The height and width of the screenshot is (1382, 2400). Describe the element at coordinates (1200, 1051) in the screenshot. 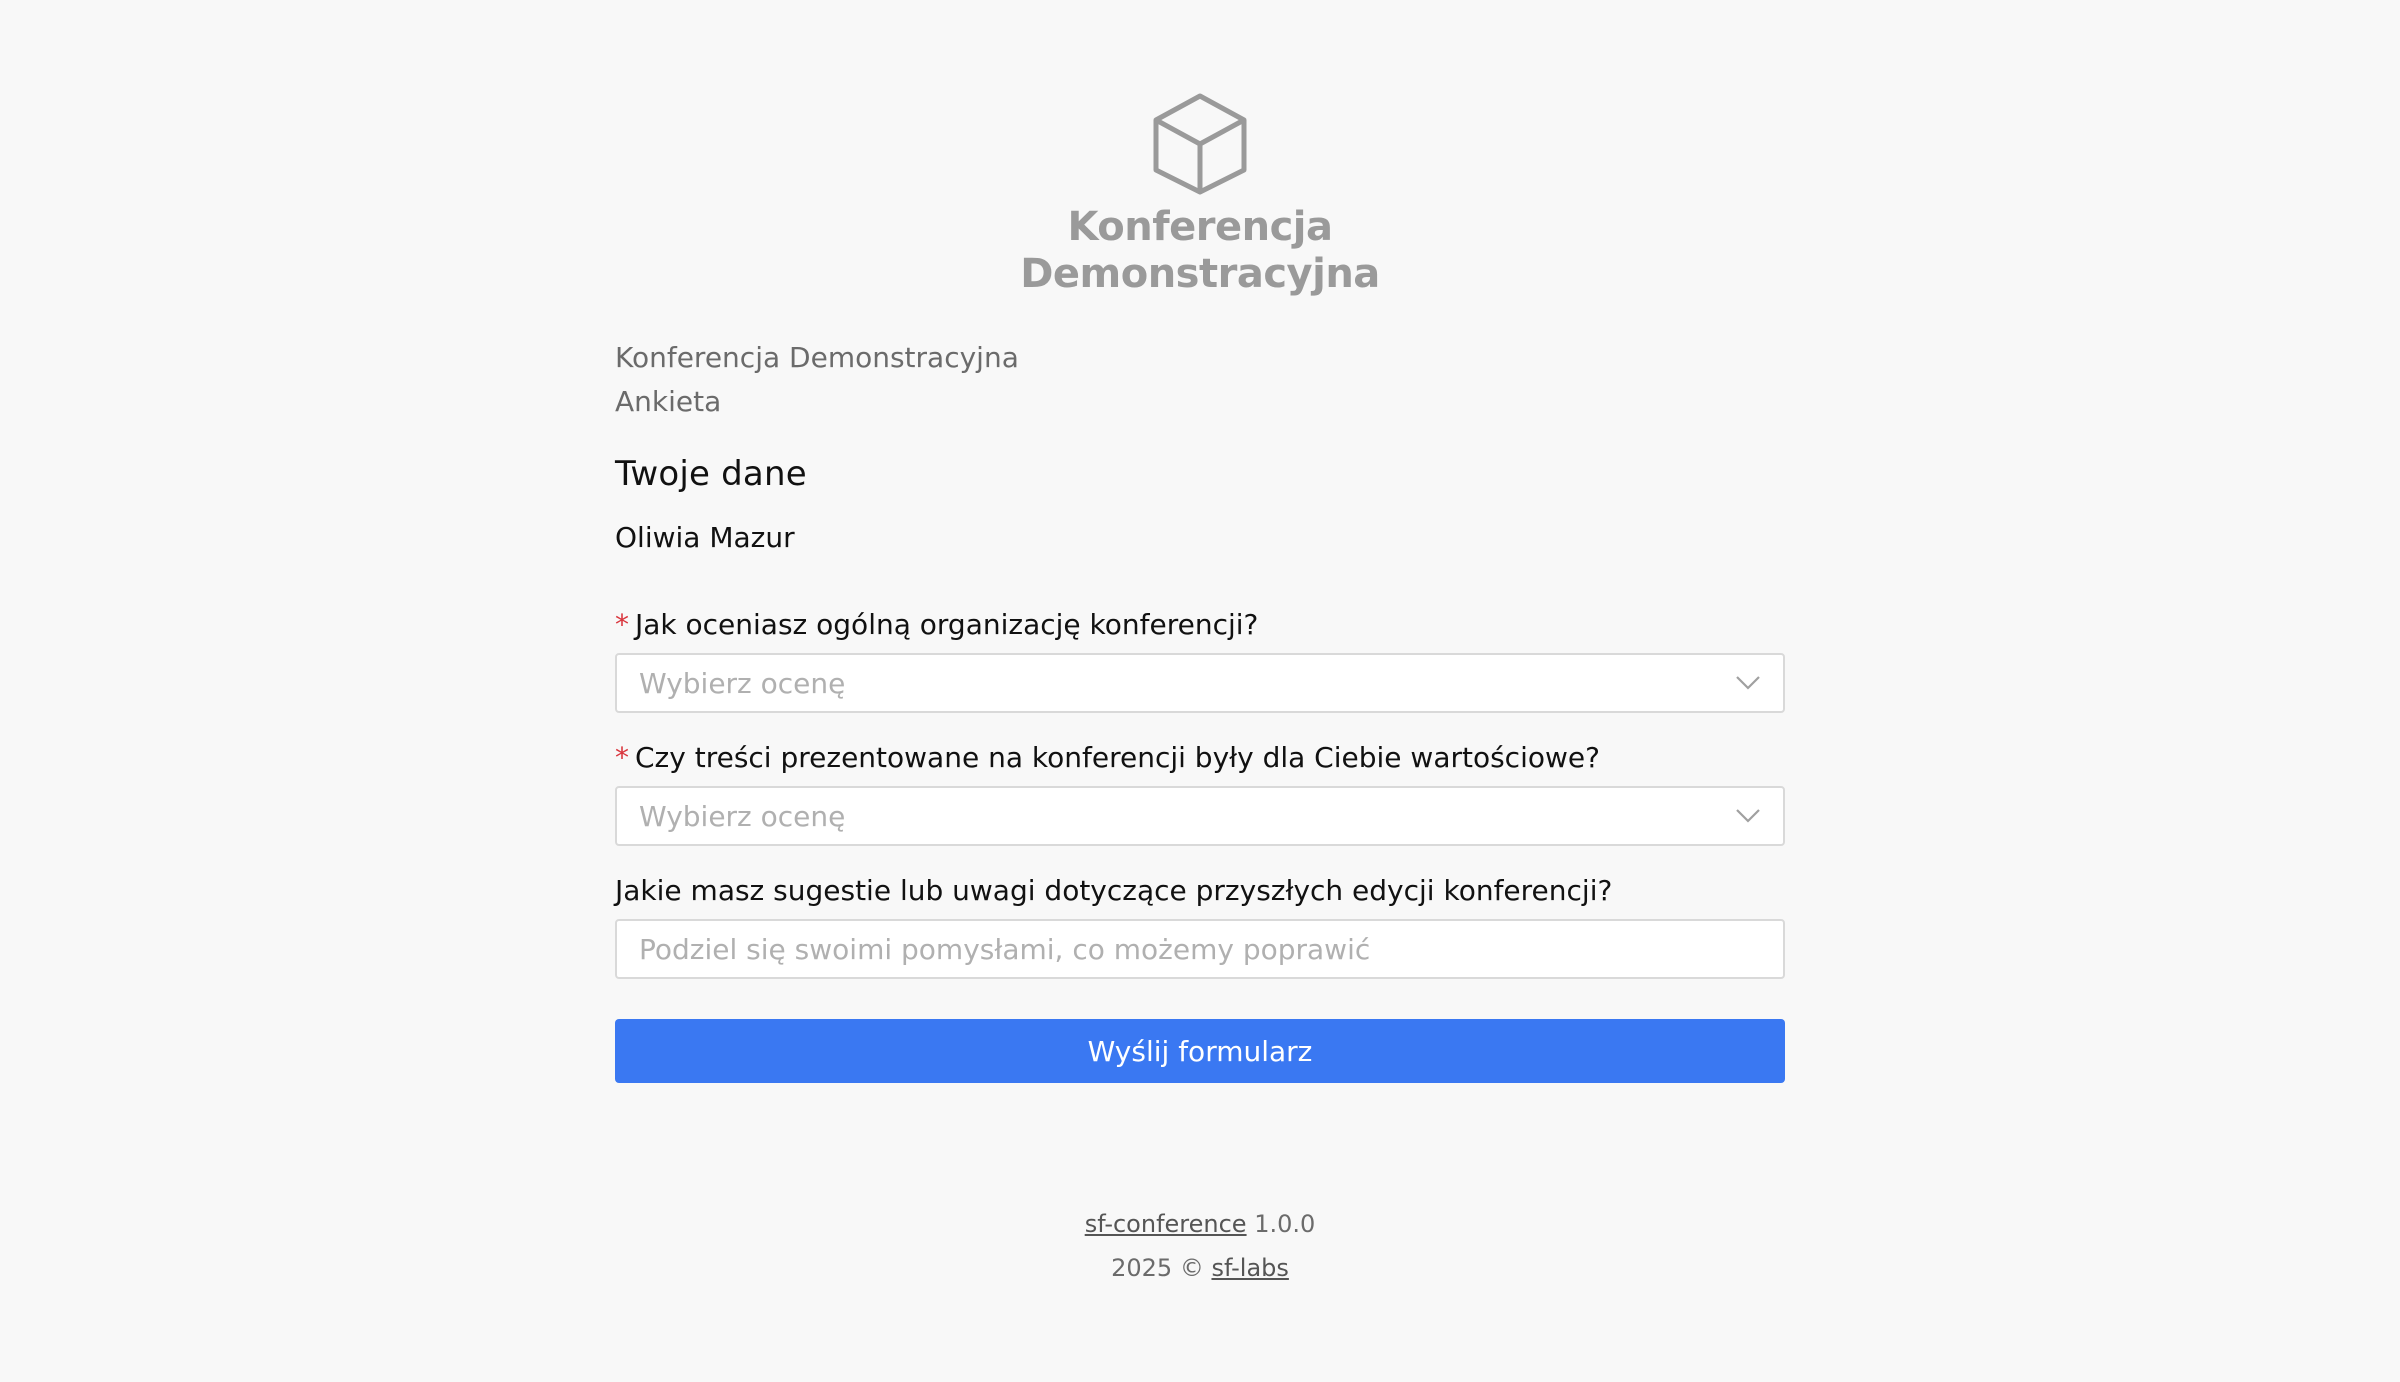

I see `submit-button: Wyślij formularz` at that location.